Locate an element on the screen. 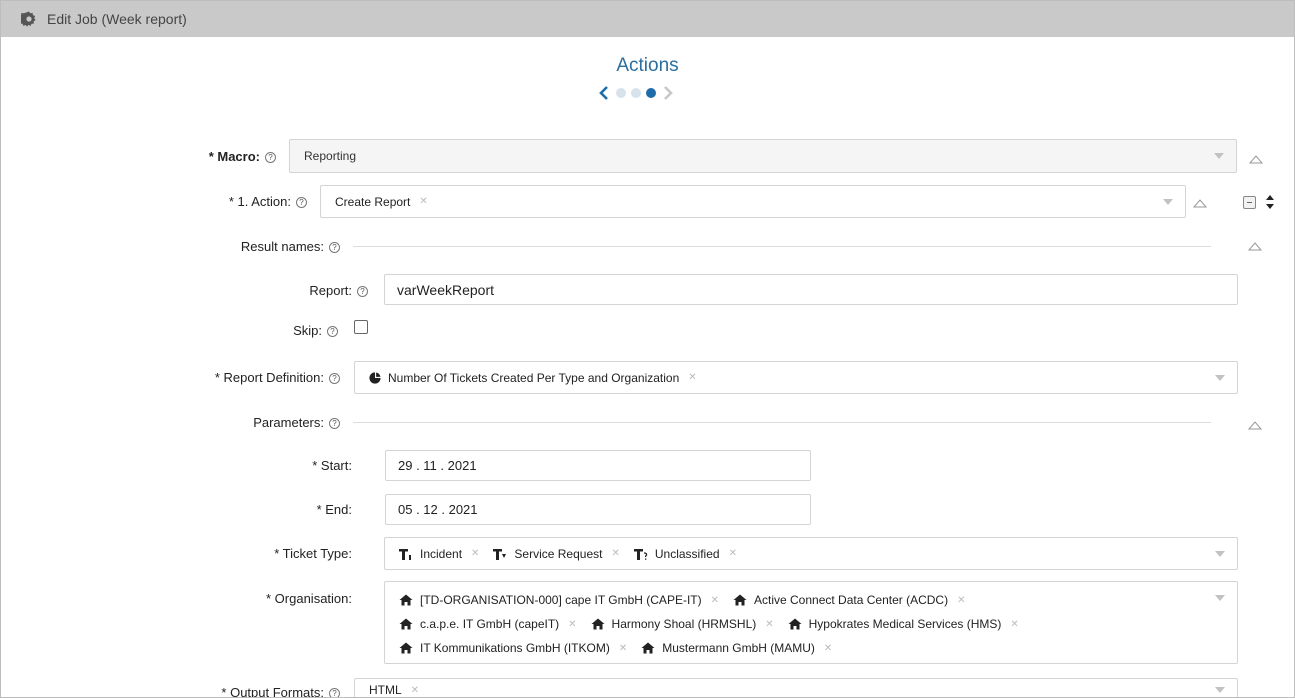 The width and height of the screenshot is (1295, 698). reorder-action-icon is located at coordinates (1270, 202).